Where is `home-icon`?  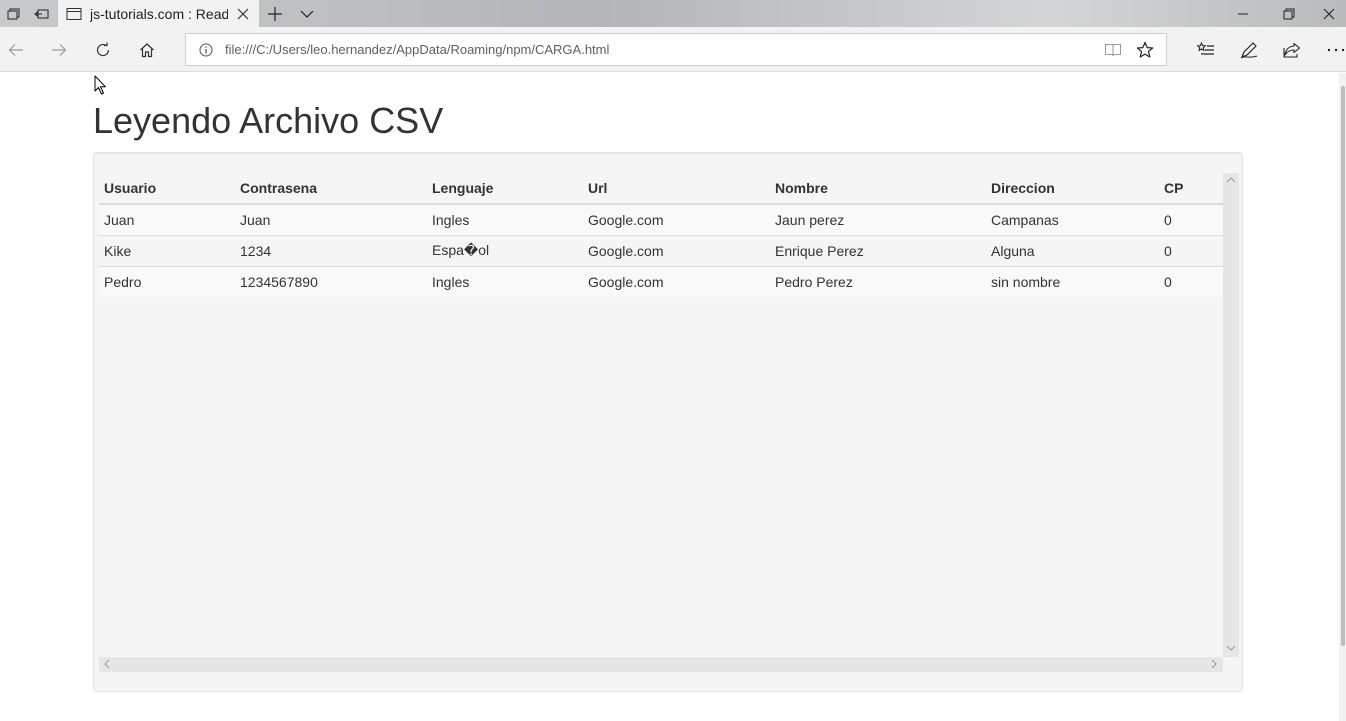 home-icon is located at coordinates (147, 49).